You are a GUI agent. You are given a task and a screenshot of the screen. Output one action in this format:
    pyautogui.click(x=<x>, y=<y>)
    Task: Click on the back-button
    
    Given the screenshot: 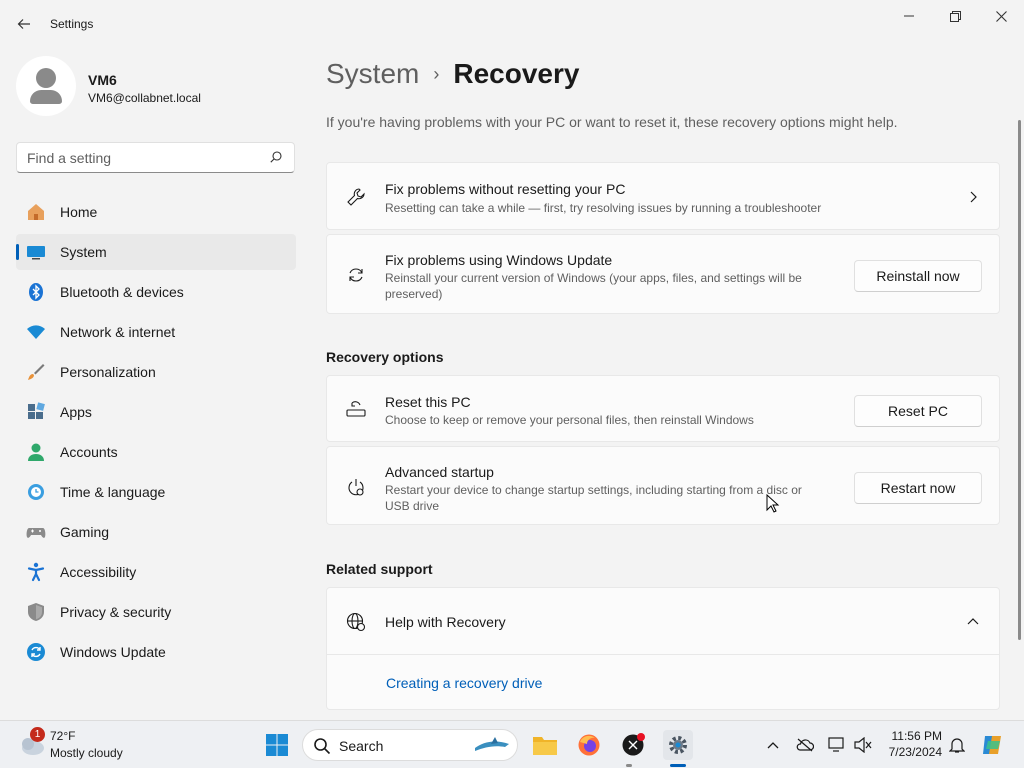 What is the action you would take?
    pyautogui.click(x=24, y=24)
    